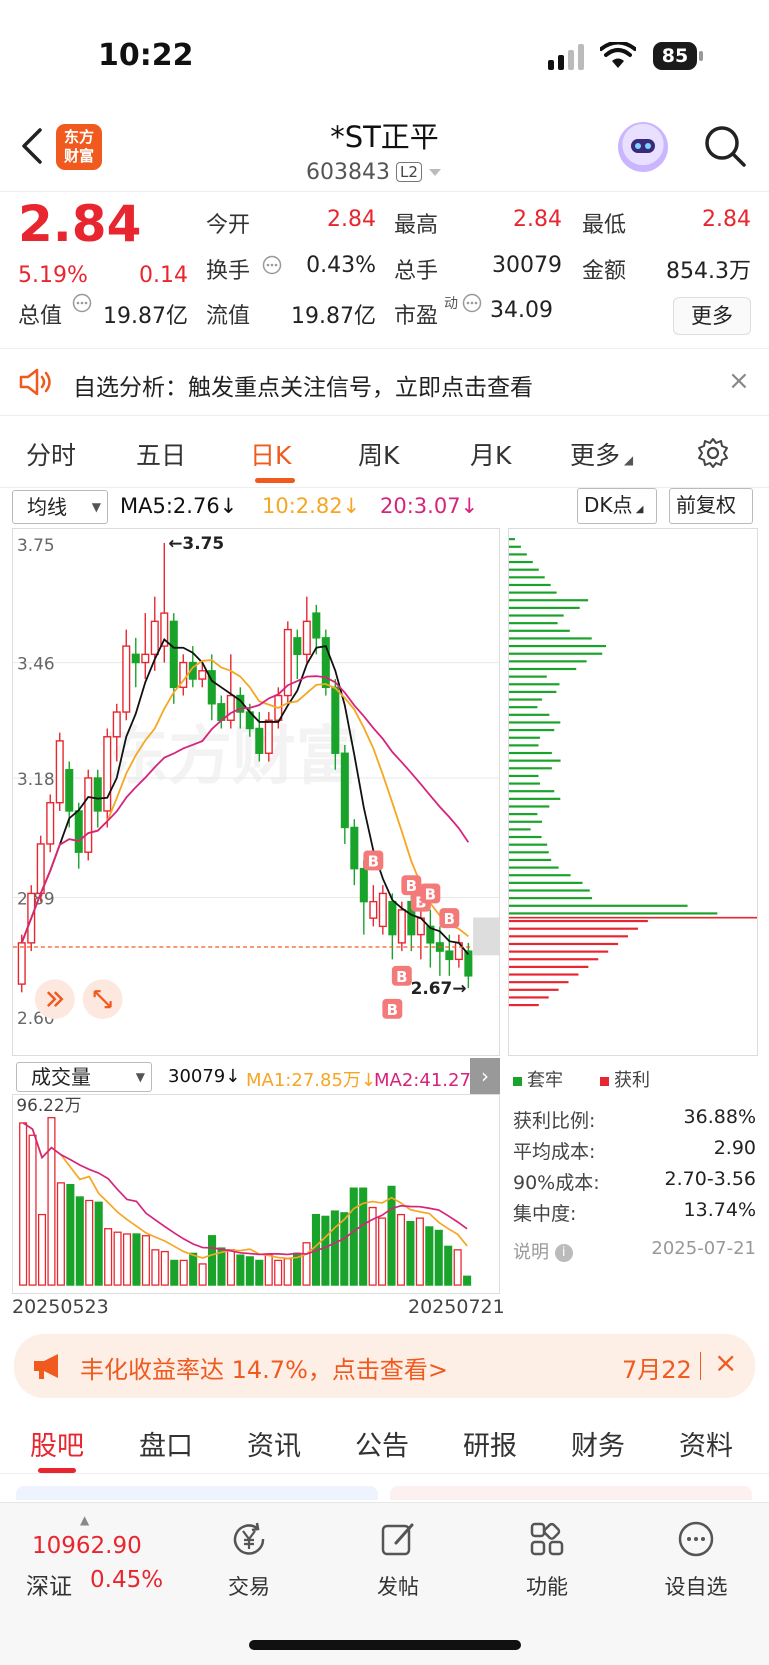 The image size is (769, 1665). Describe the element at coordinates (384, 151) in the screenshot. I see `stock-header: 东方 财富 *ST正平 603843 L2` at that location.